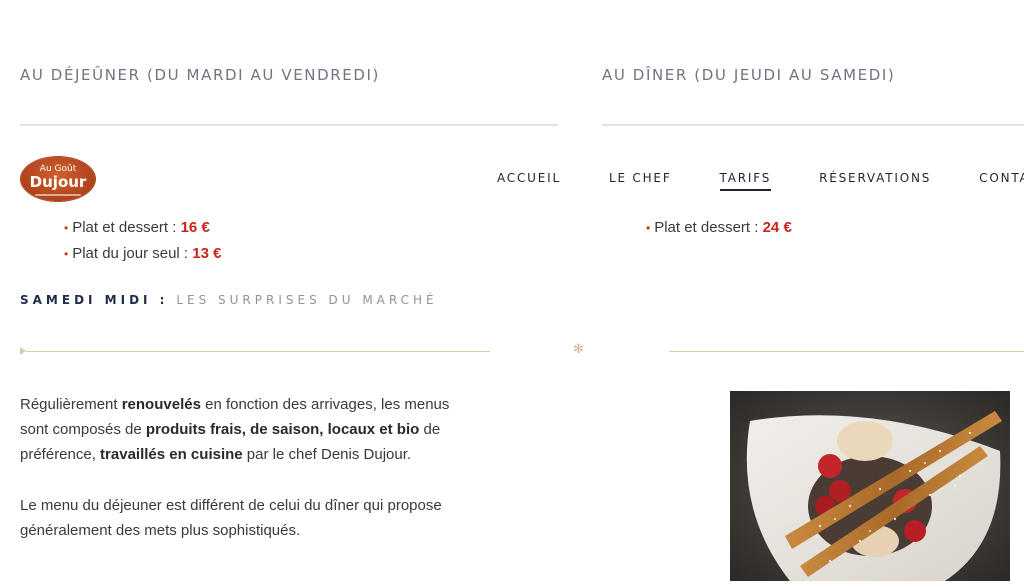 The height and width of the screenshot is (587, 1024). What do you see at coordinates (207, 253) in the screenshot?
I see `price-value: 13 €` at bounding box center [207, 253].